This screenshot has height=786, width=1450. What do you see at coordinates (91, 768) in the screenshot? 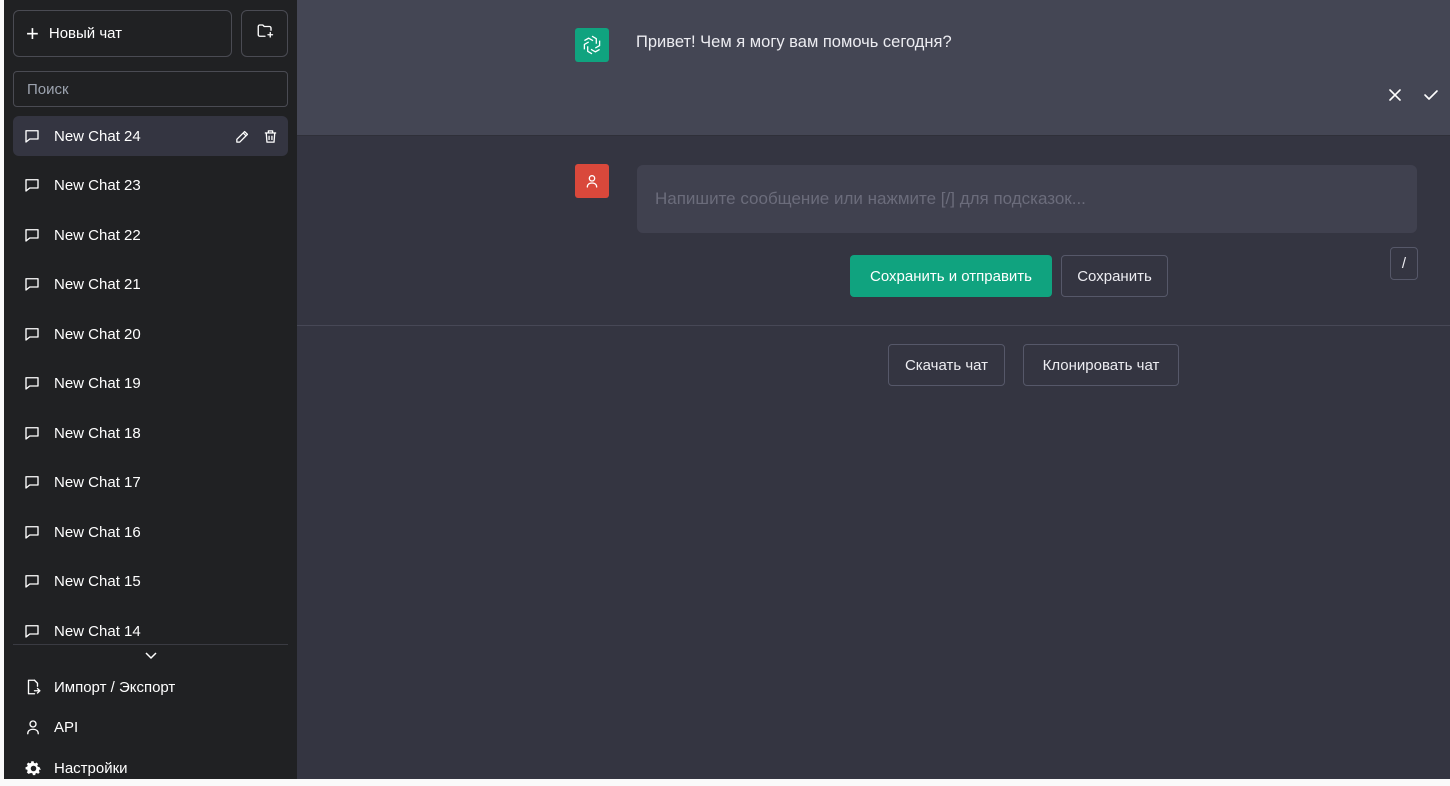
I see `settings-label: Настройки` at bounding box center [91, 768].